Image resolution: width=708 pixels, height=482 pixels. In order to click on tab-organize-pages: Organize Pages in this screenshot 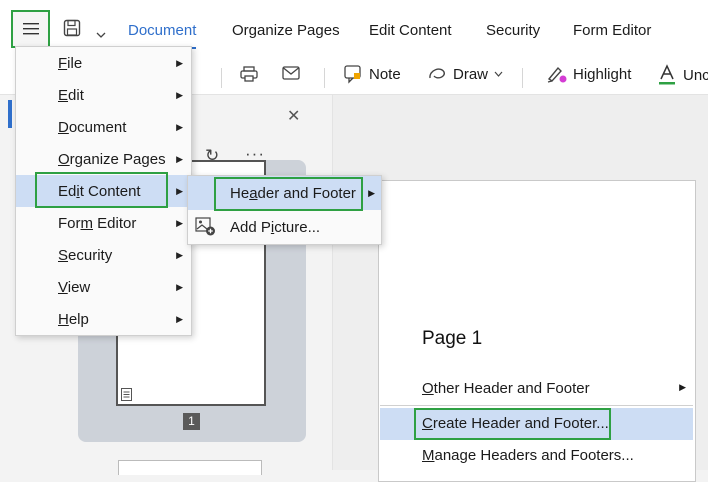, I will do `click(286, 30)`.